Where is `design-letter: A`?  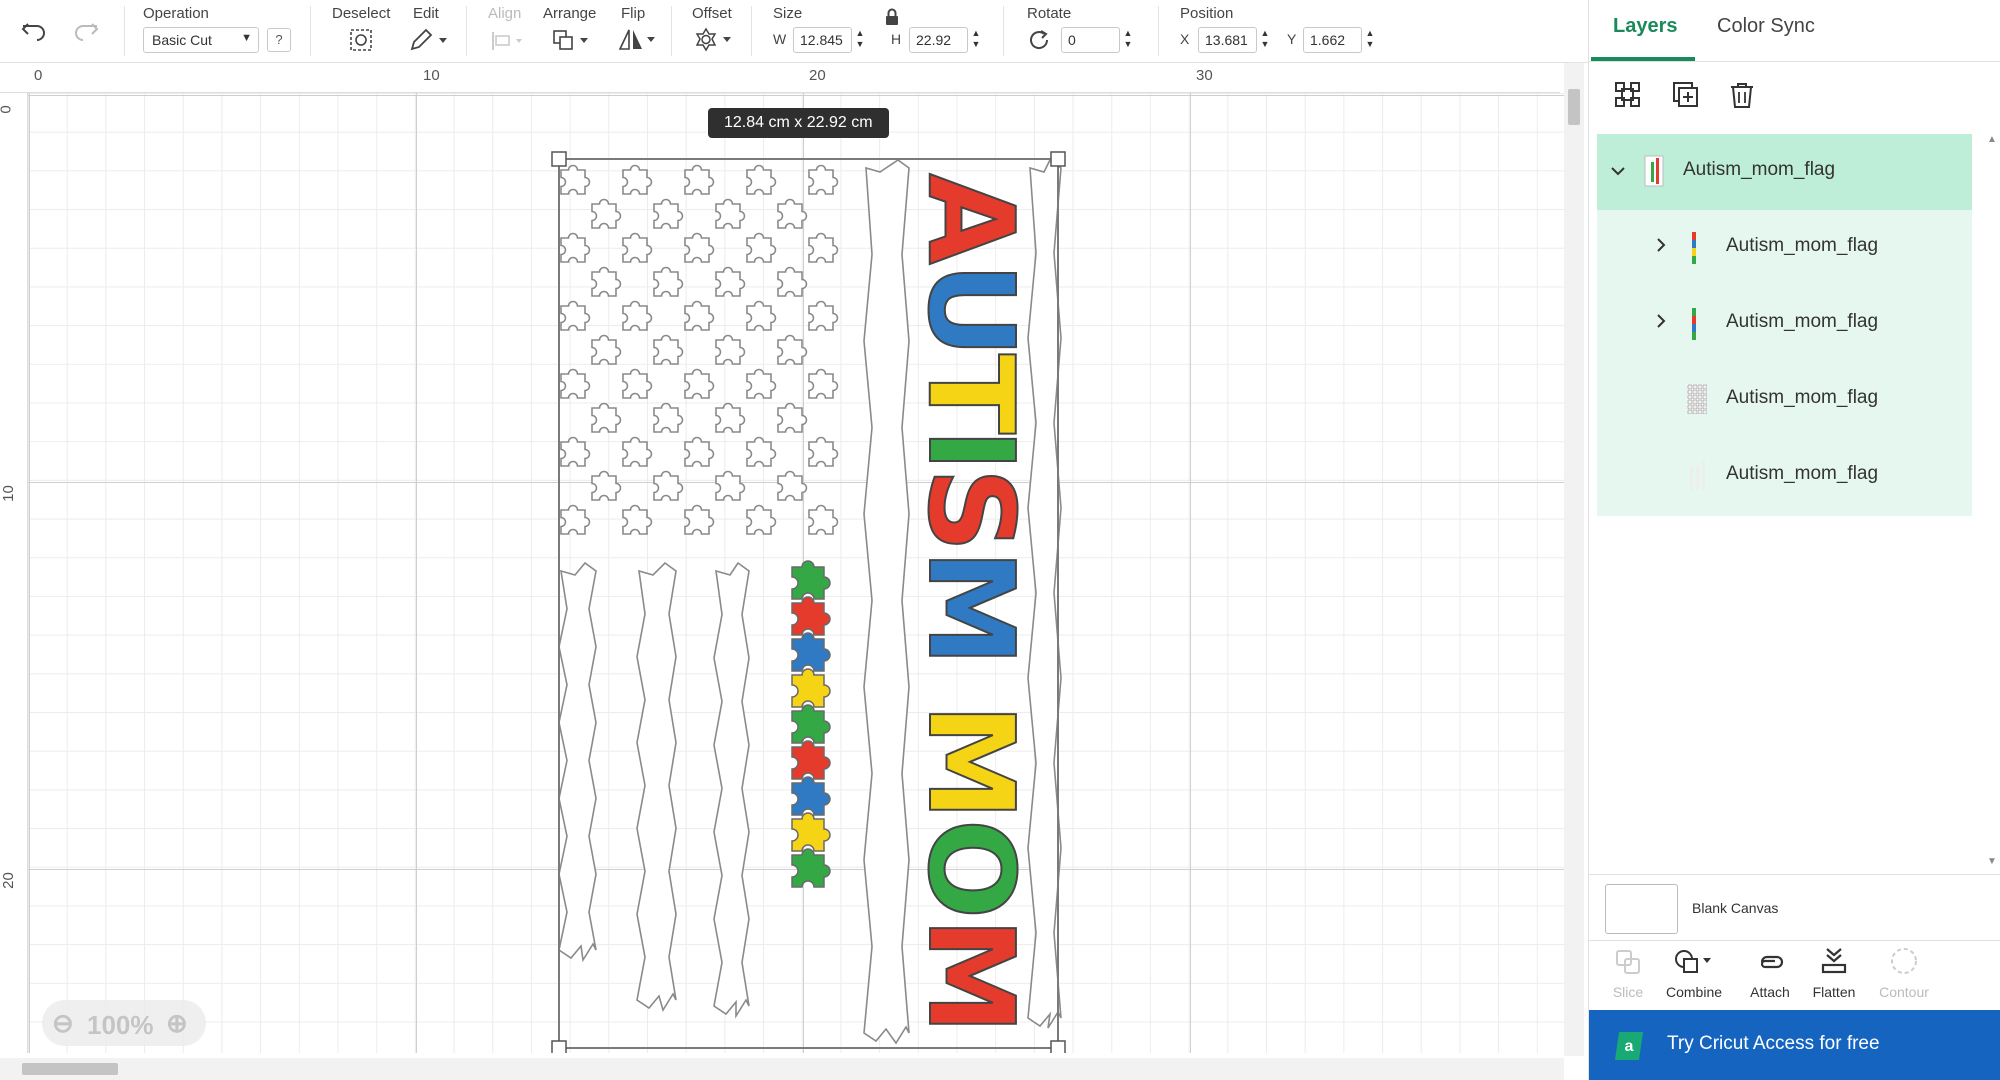
design-letter: A is located at coordinates (971, 218).